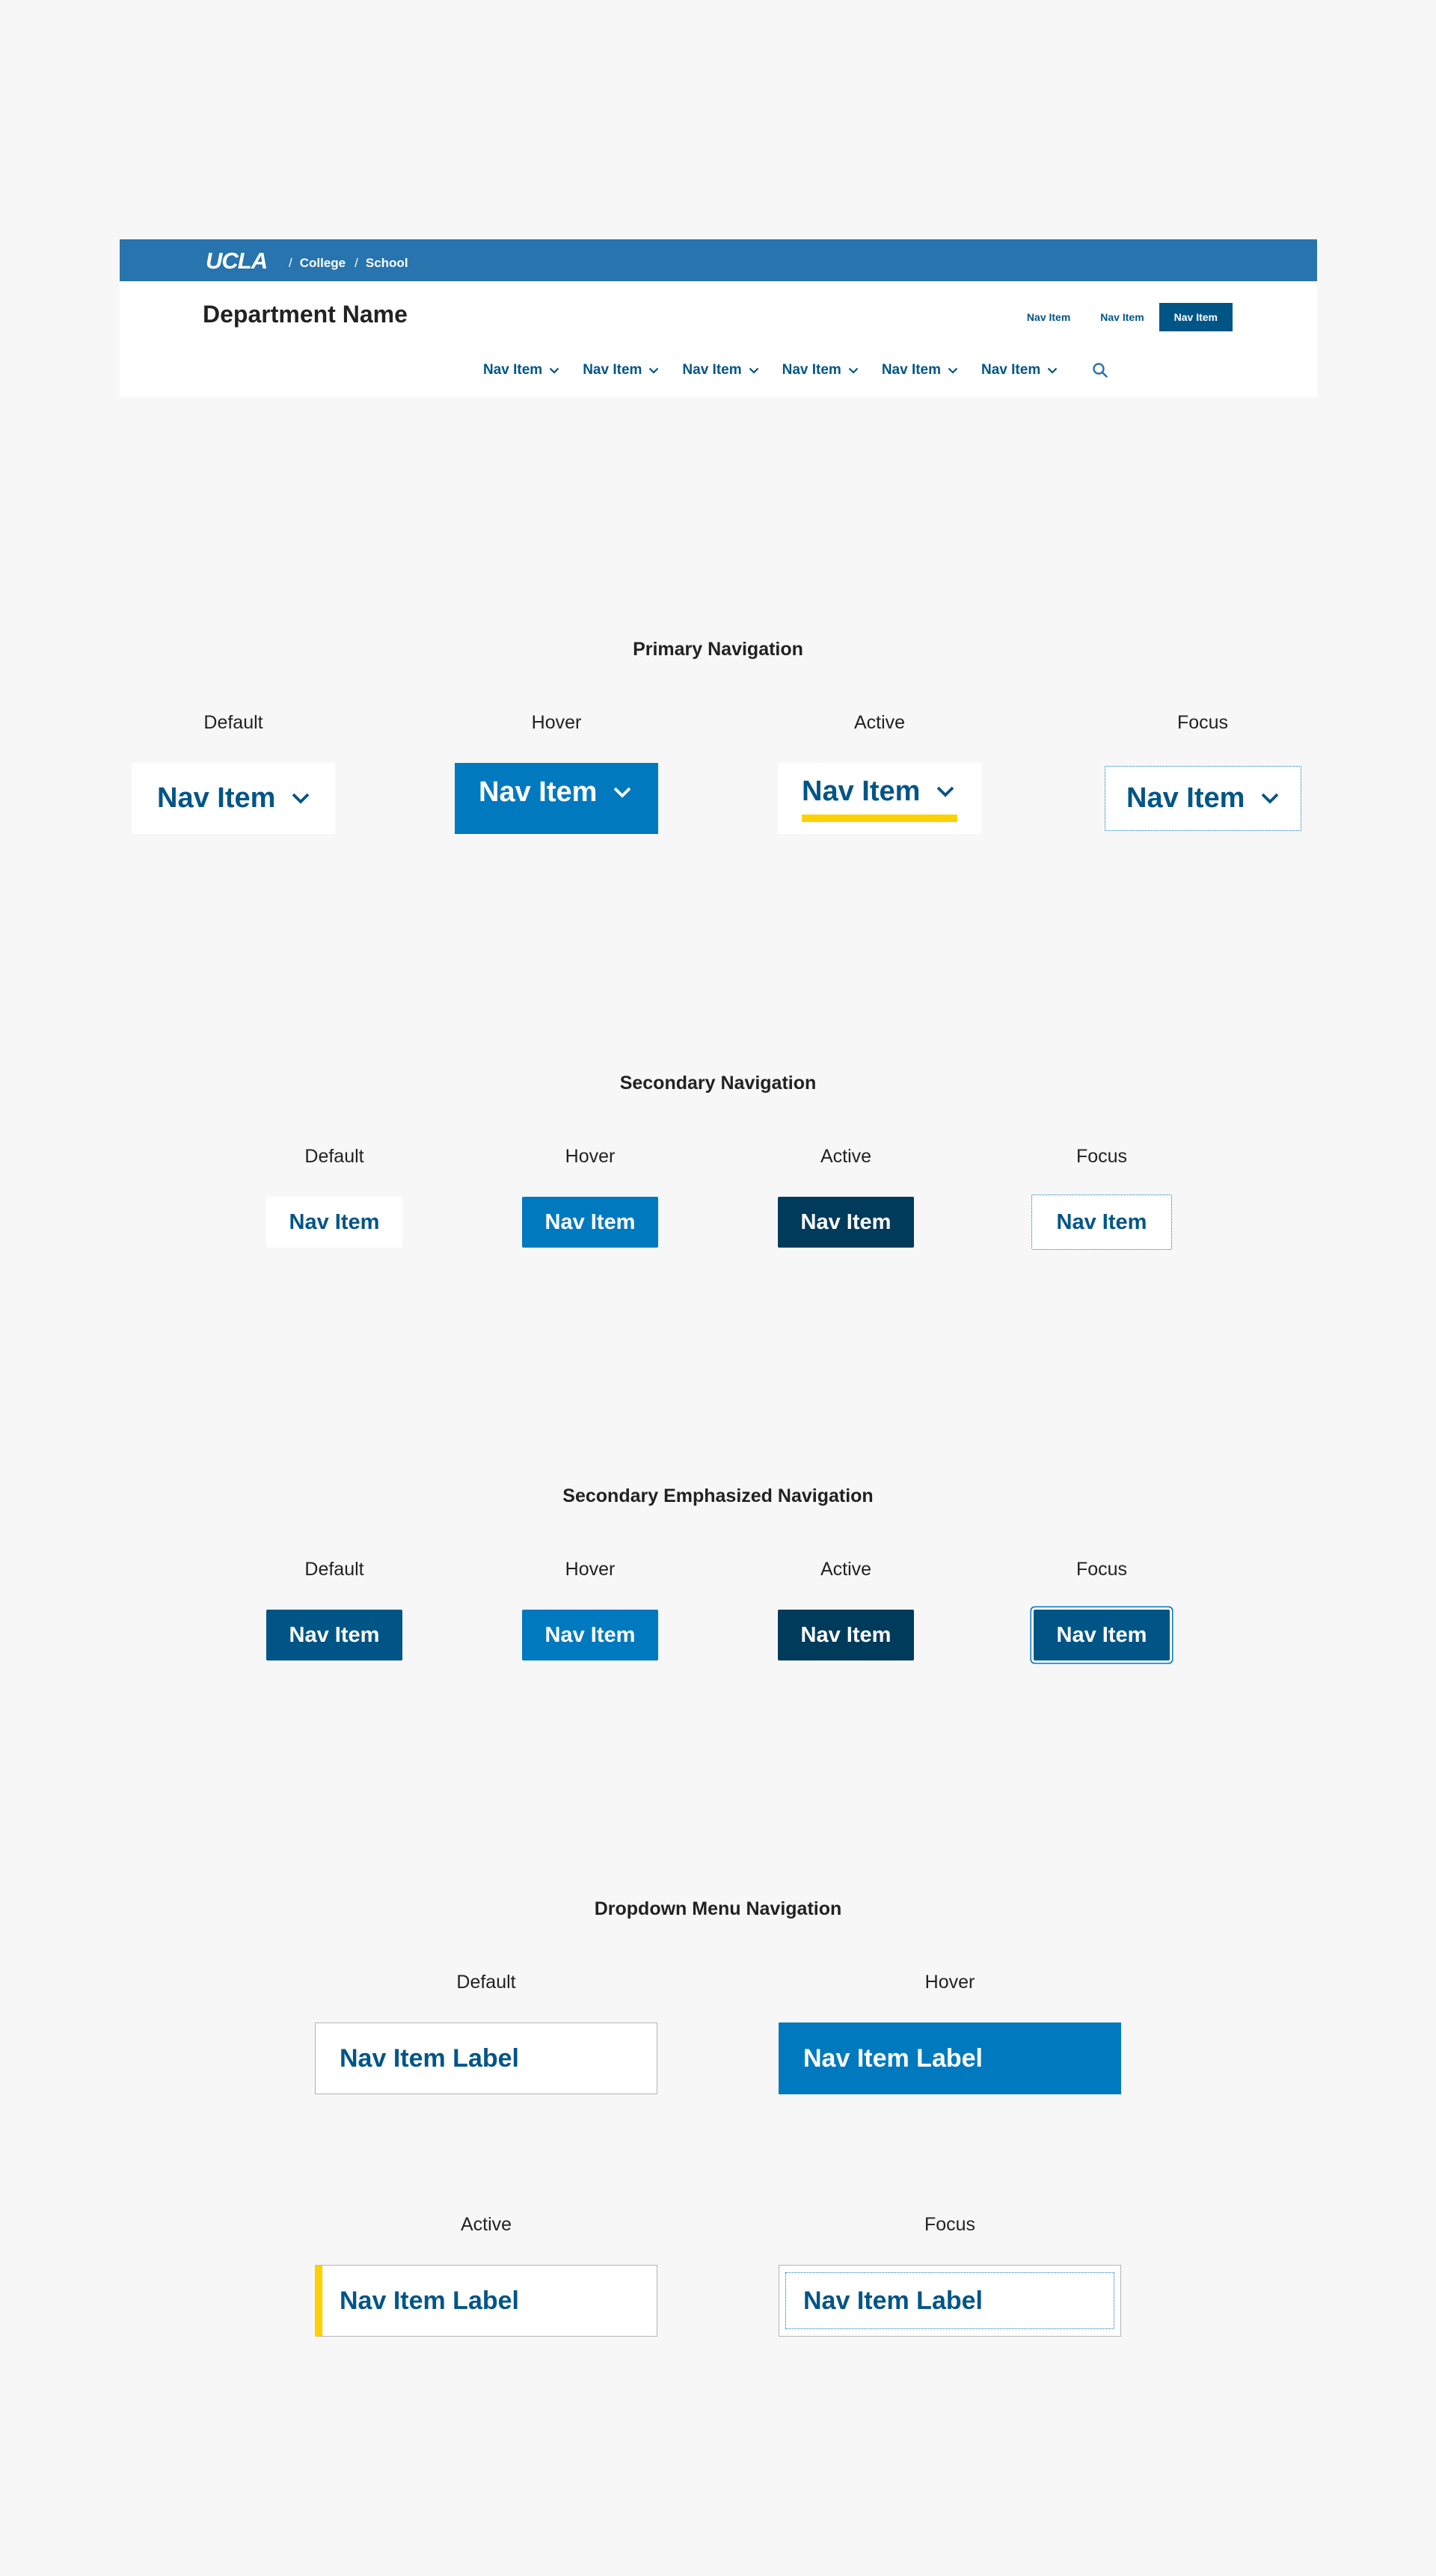  I want to click on primary-nav-item-active: Nav Item, so click(880, 798).